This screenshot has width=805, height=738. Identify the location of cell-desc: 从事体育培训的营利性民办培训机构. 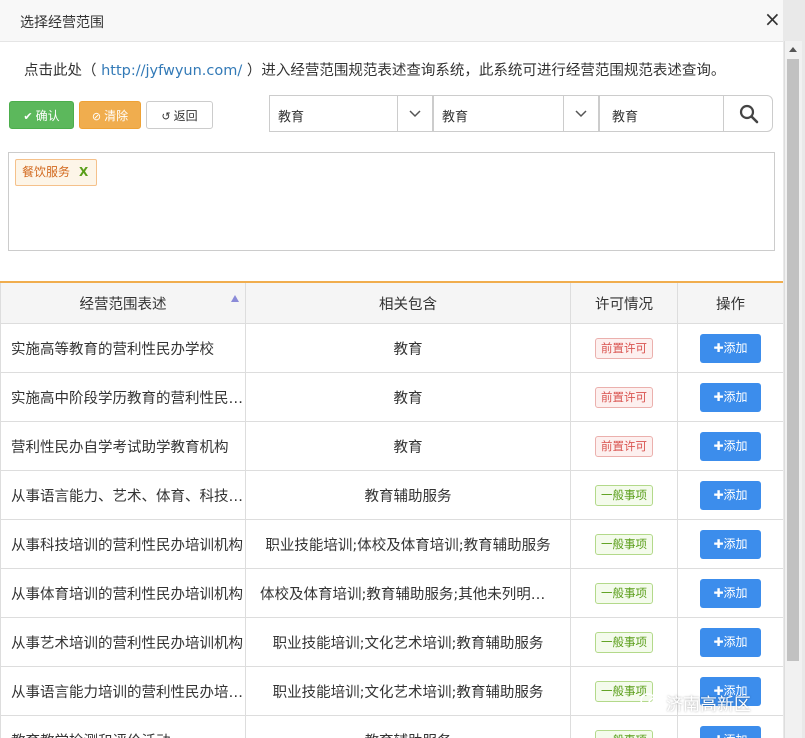
(123, 593).